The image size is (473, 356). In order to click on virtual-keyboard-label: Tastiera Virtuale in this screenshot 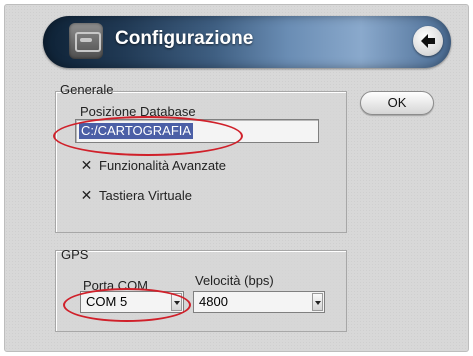, I will do `click(145, 195)`.